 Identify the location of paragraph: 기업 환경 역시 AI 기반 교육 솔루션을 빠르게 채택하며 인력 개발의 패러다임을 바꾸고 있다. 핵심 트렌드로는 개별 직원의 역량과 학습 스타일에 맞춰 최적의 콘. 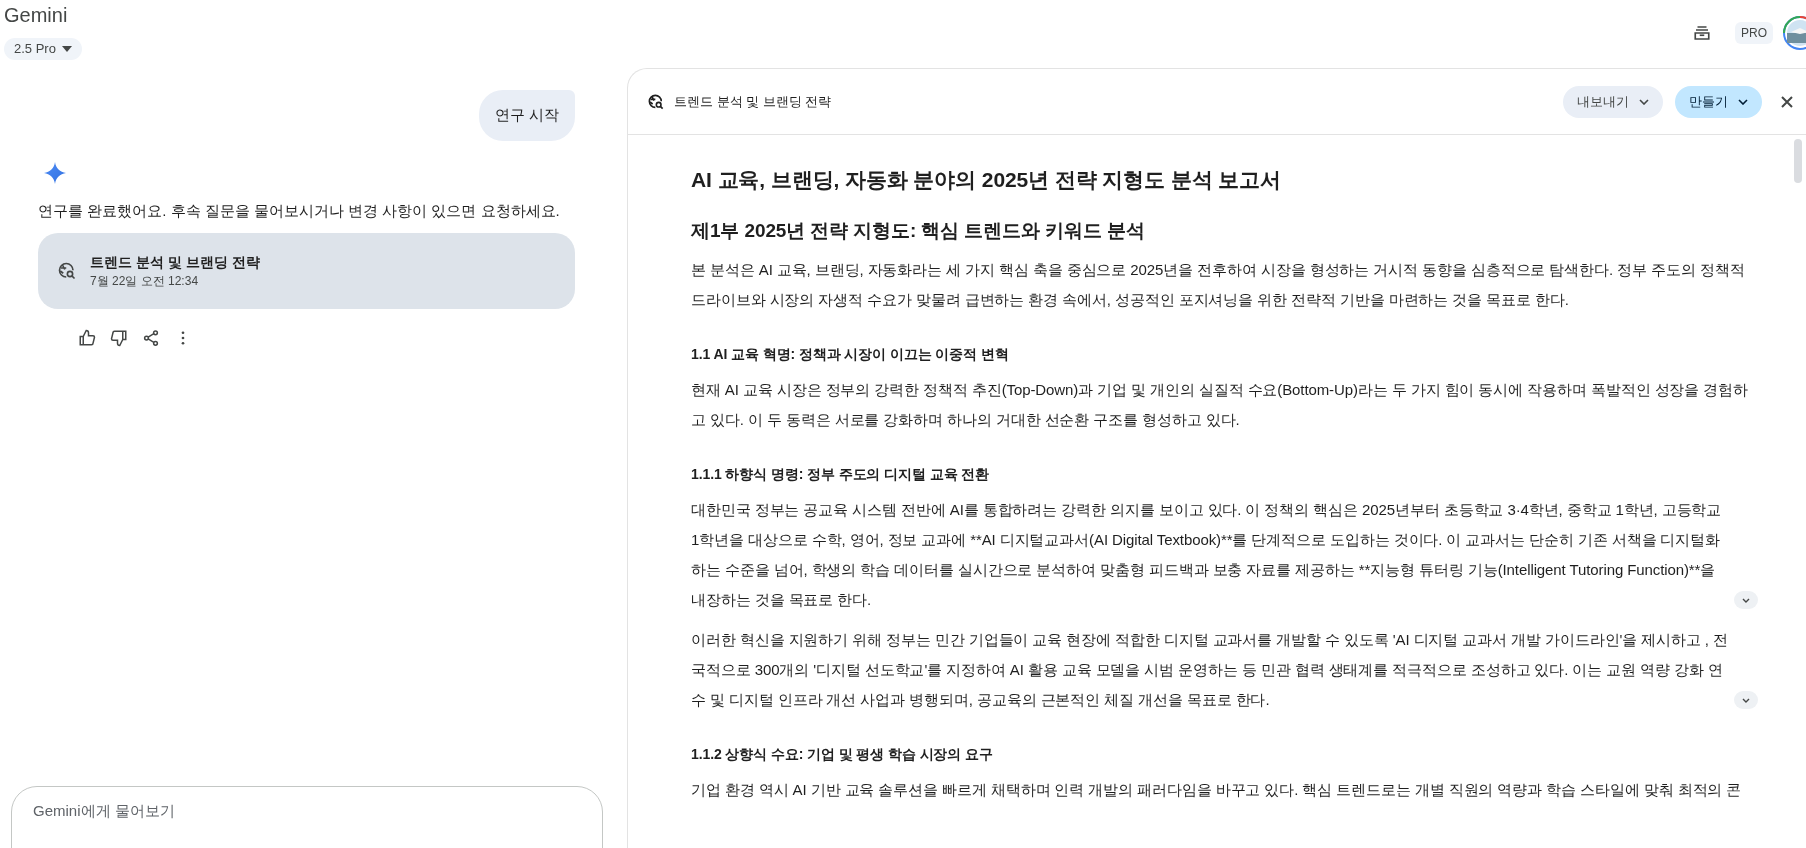
(1216, 789).